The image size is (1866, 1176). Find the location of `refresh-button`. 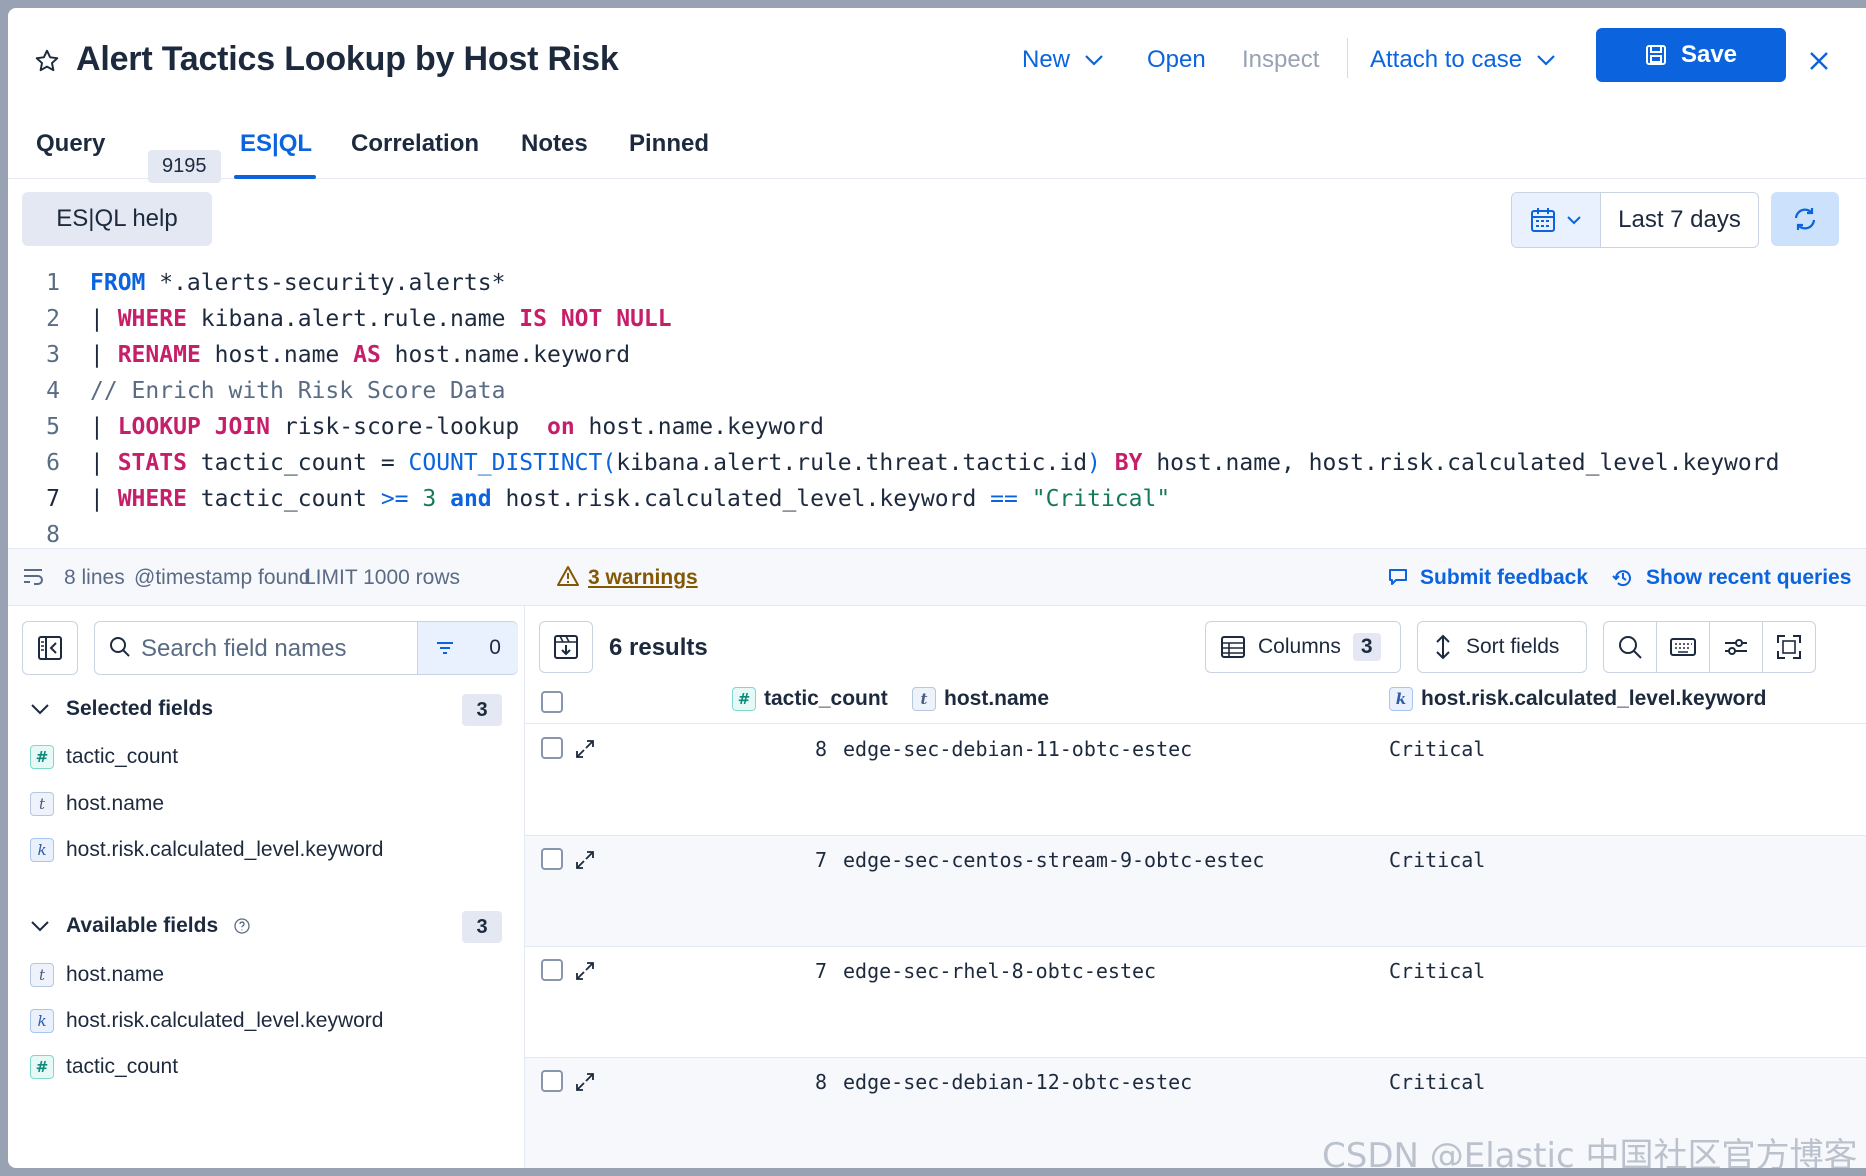

refresh-button is located at coordinates (1805, 219).